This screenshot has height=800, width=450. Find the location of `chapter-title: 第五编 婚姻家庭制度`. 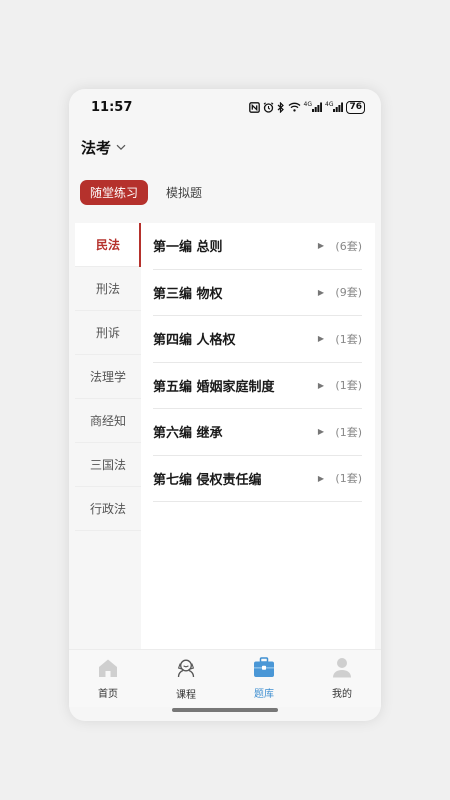

chapter-title: 第五编 婚姻家庭制度 is located at coordinates (214, 387).